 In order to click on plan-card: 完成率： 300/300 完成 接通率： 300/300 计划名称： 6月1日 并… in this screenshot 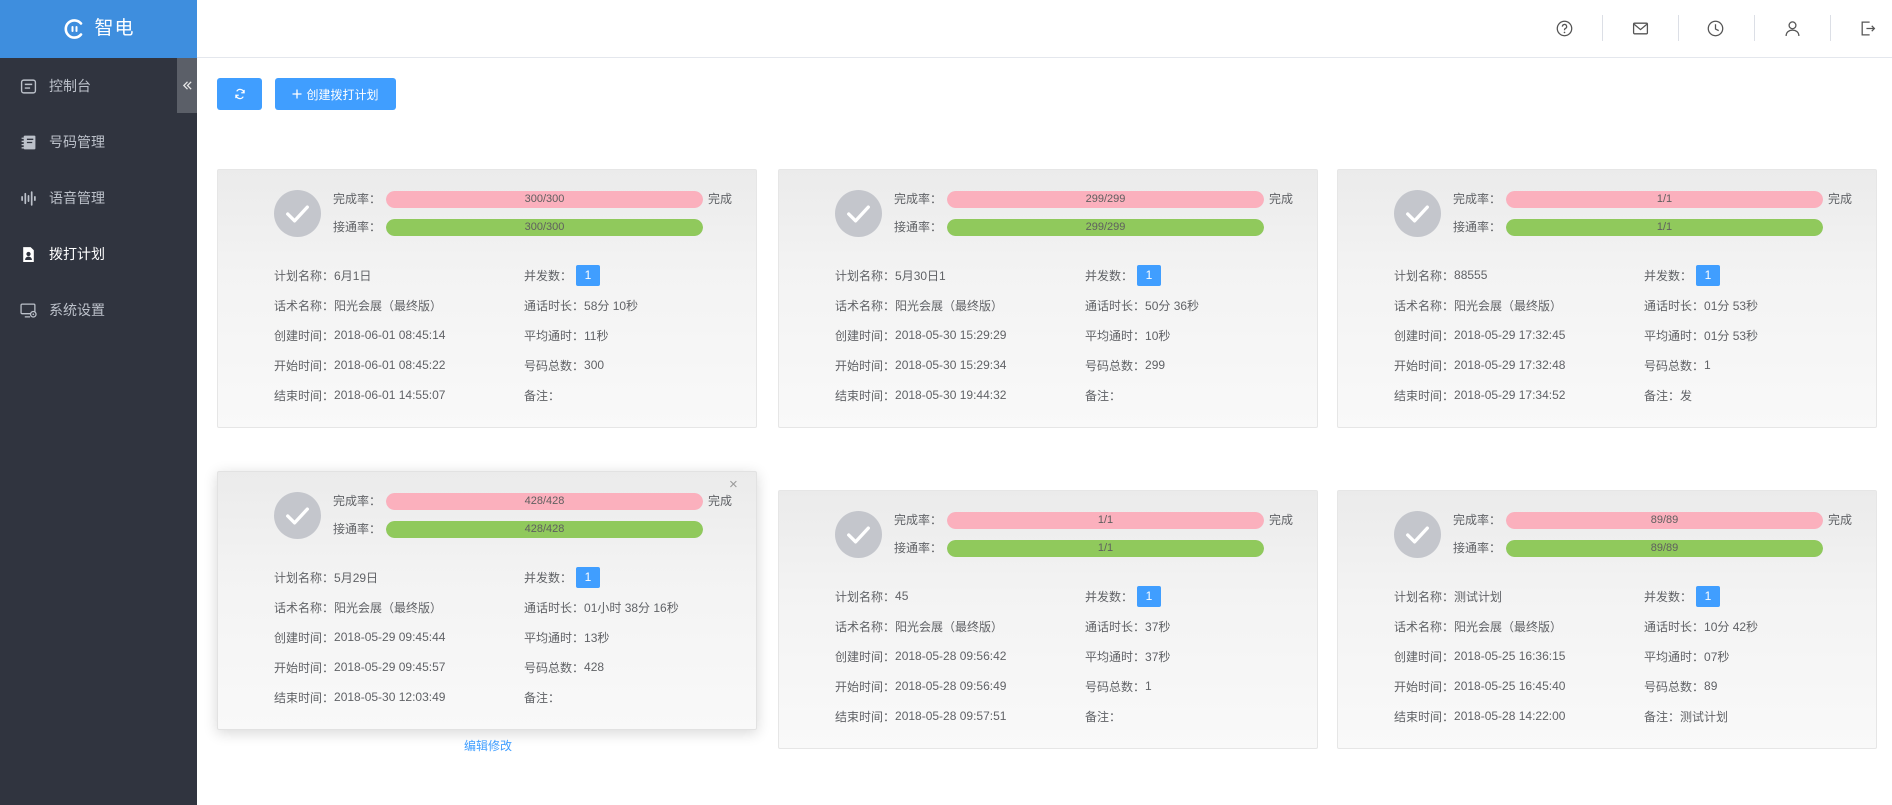, I will do `click(487, 298)`.